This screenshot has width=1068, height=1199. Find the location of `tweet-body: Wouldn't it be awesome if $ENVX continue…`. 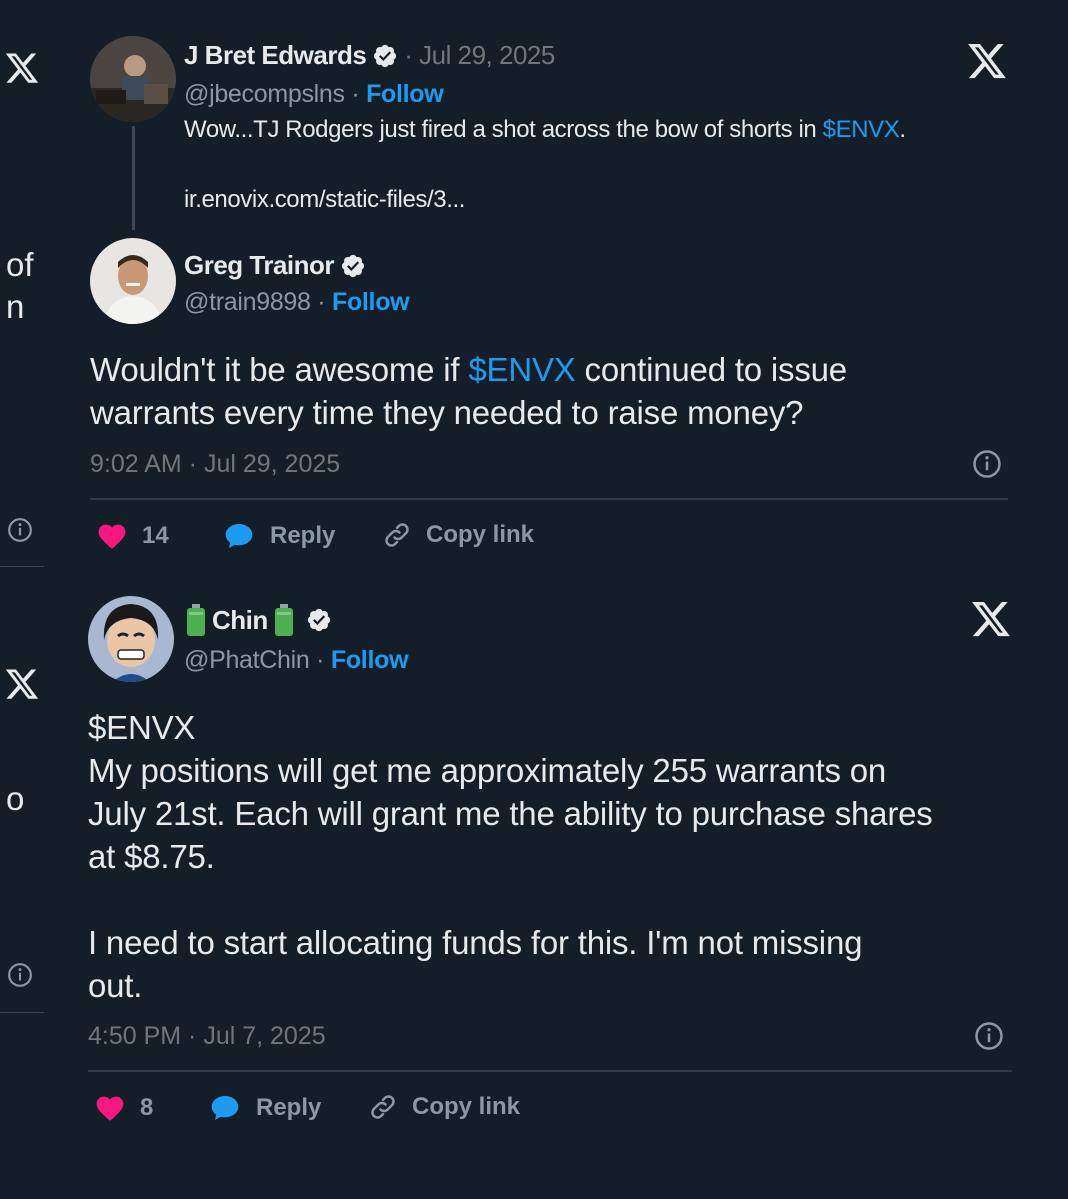

tweet-body: Wouldn't it be awesome if $ENVX continue… is located at coordinates (540, 391).